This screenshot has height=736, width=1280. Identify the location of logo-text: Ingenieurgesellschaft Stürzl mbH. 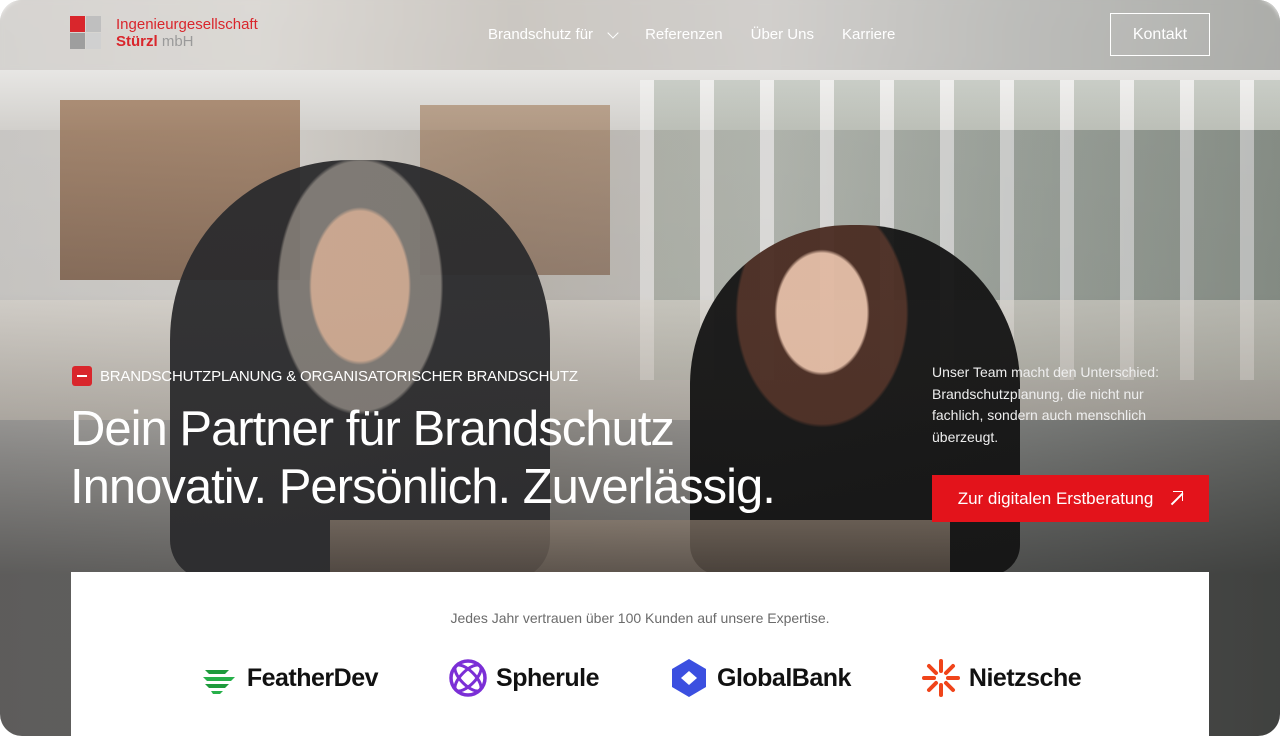
(187, 33).